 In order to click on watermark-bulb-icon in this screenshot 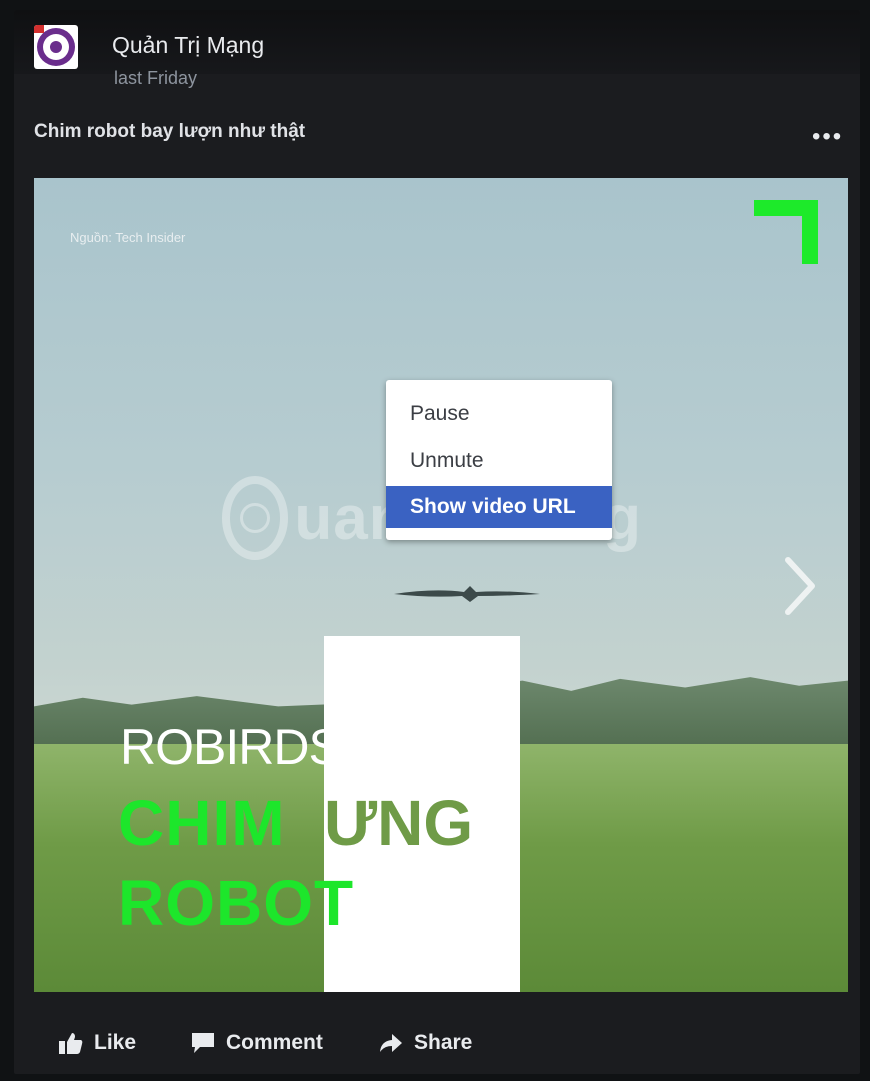, I will do `click(255, 518)`.